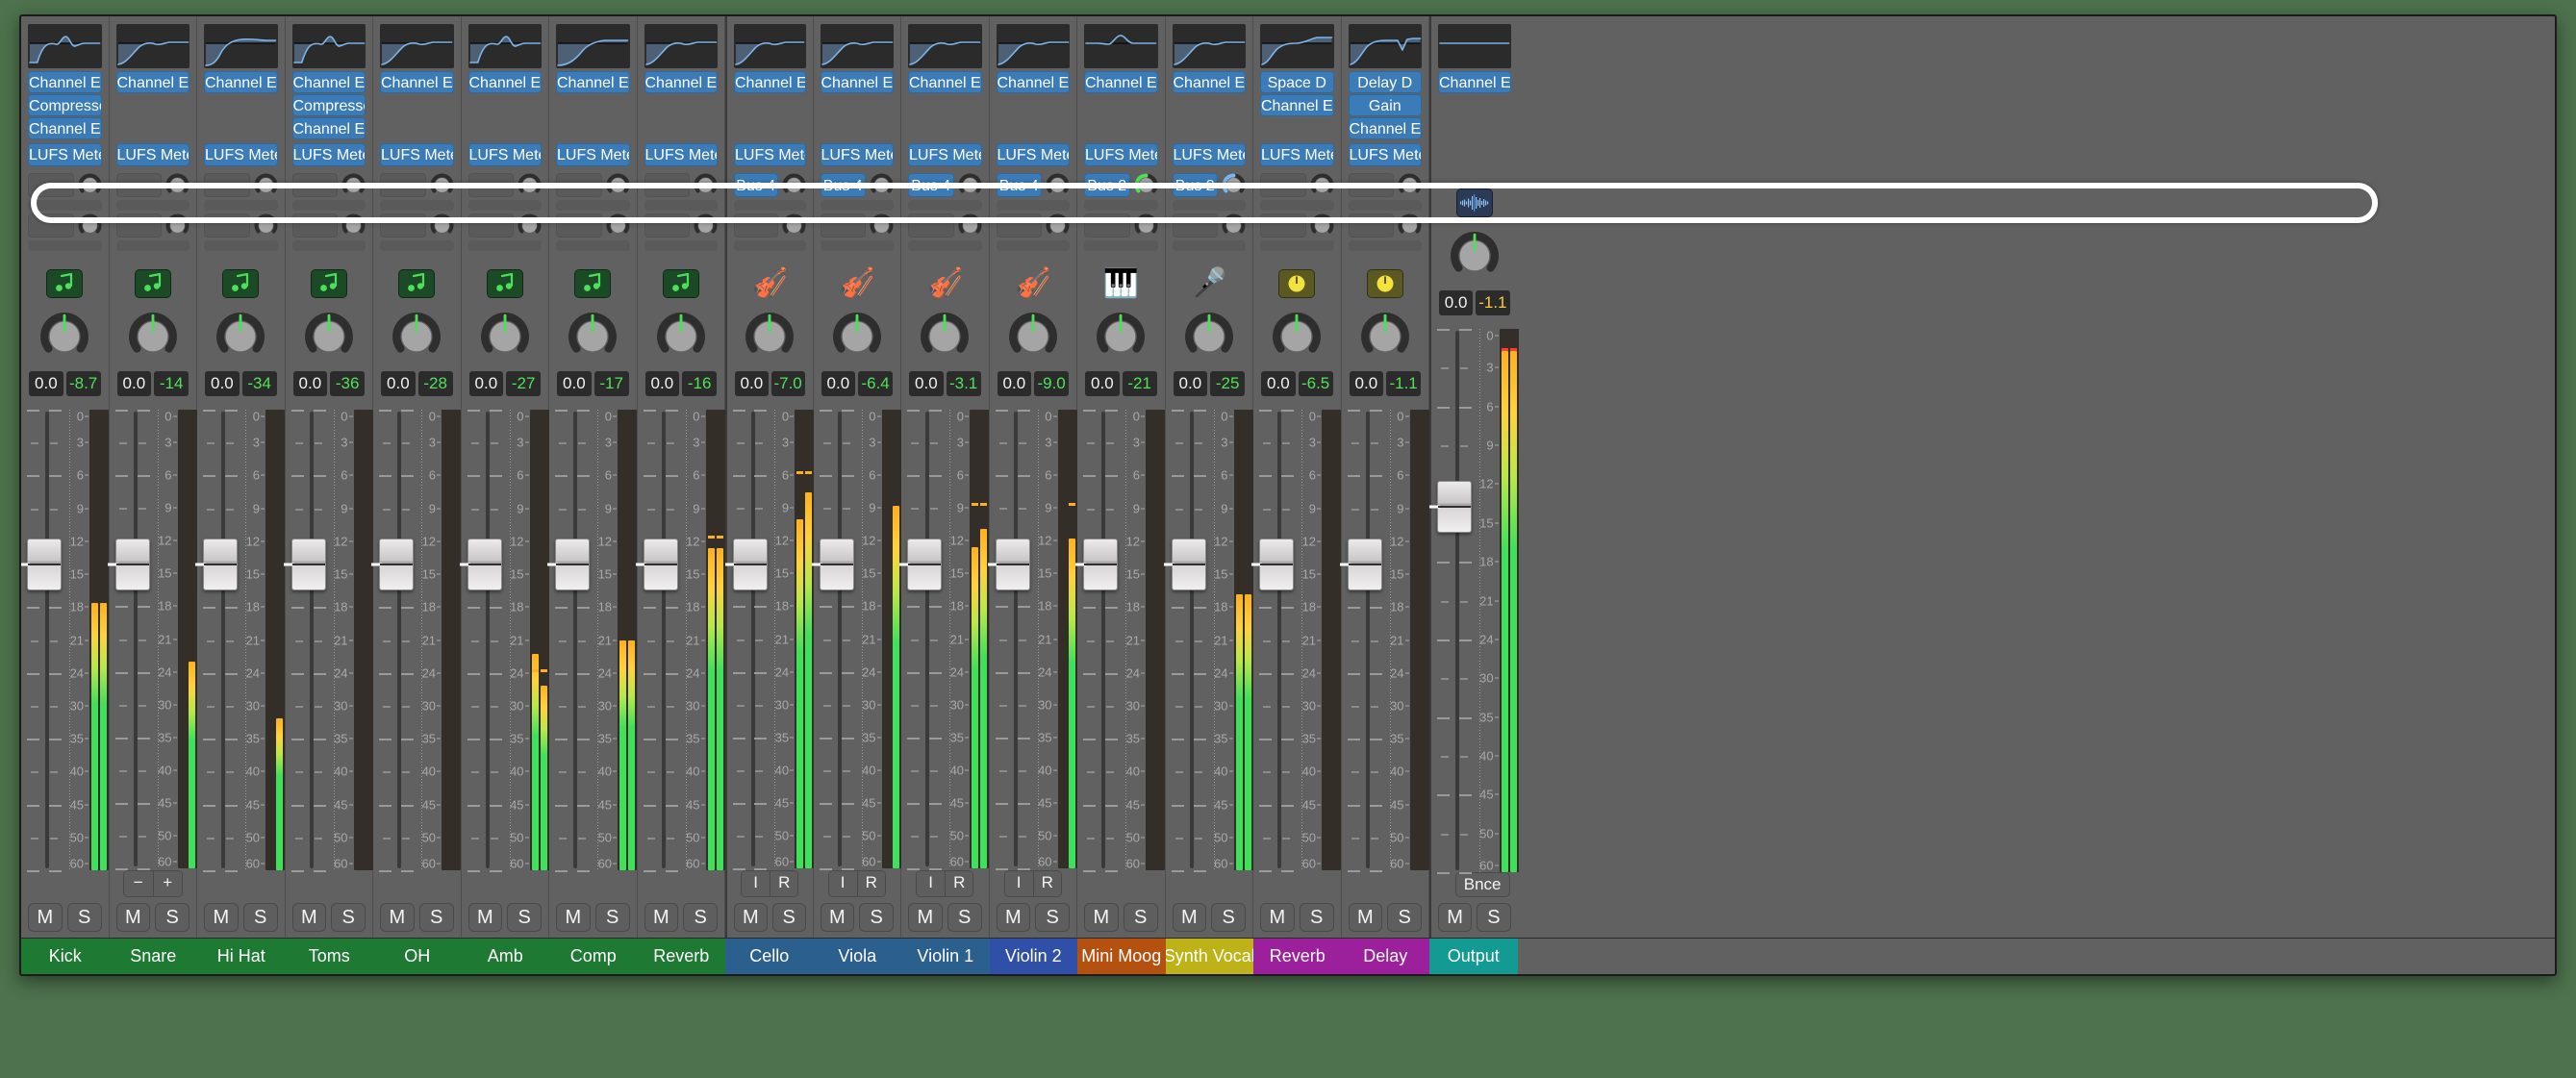 The width and height of the screenshot is (2576, 1078). What do you see at coordinates (857, 956) in the screenshot?
I see `track-name: Viola` at bounding box center [857, 956].